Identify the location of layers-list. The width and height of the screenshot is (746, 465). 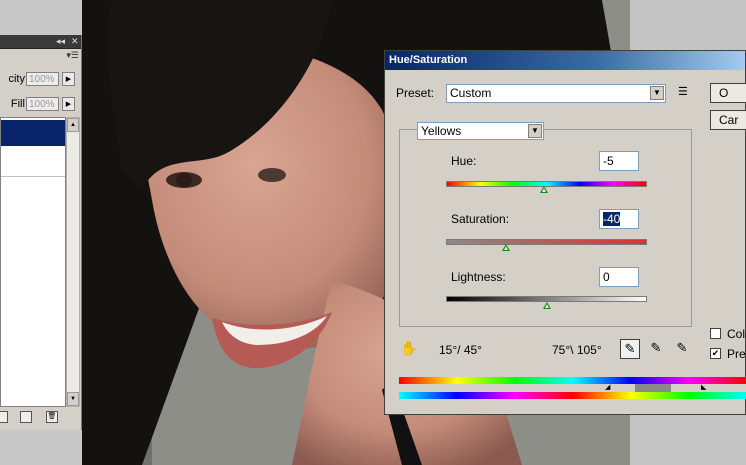
(33, 262).